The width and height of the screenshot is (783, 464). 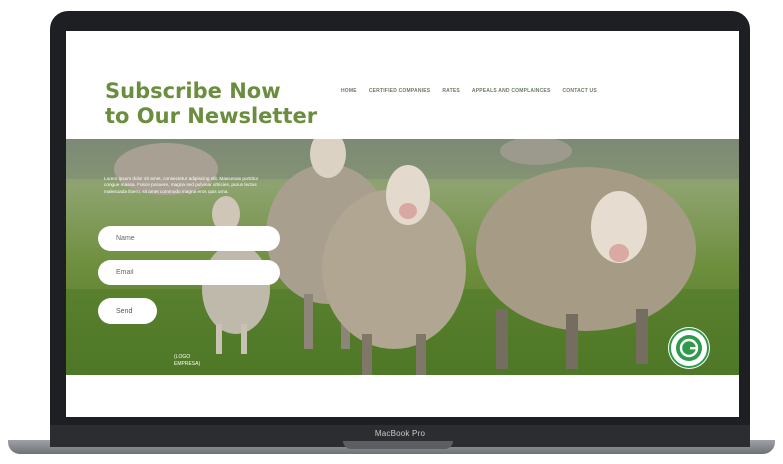 What do you see at coordinates (349, 91) in the screenshot?
I see `nav-home: HOME` at bounding box center [349, 91].